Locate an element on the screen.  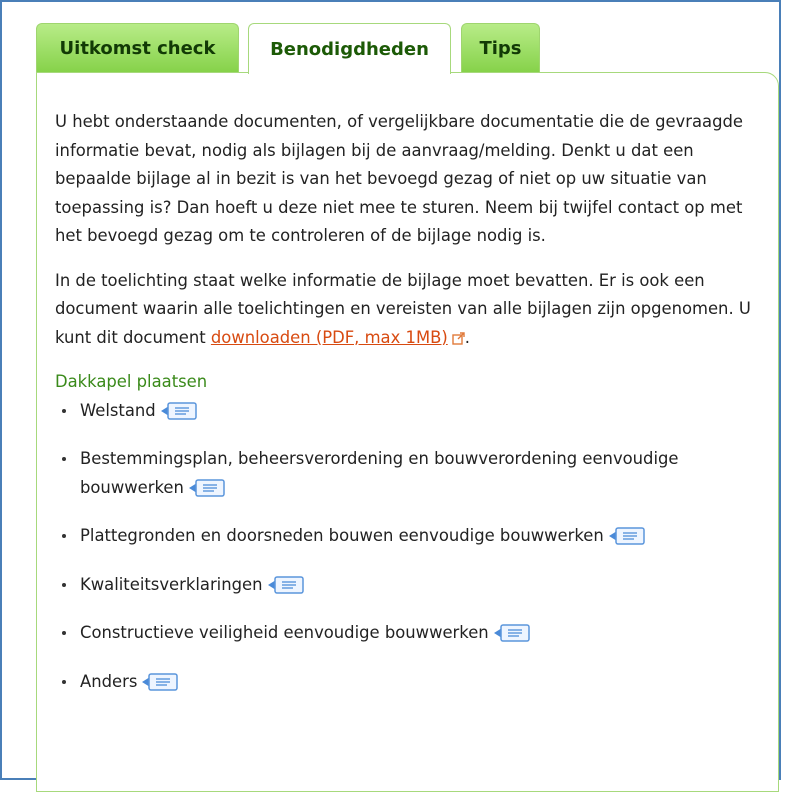
section-title: Dakkapel plaatsen is located at coordinates (131, 381).